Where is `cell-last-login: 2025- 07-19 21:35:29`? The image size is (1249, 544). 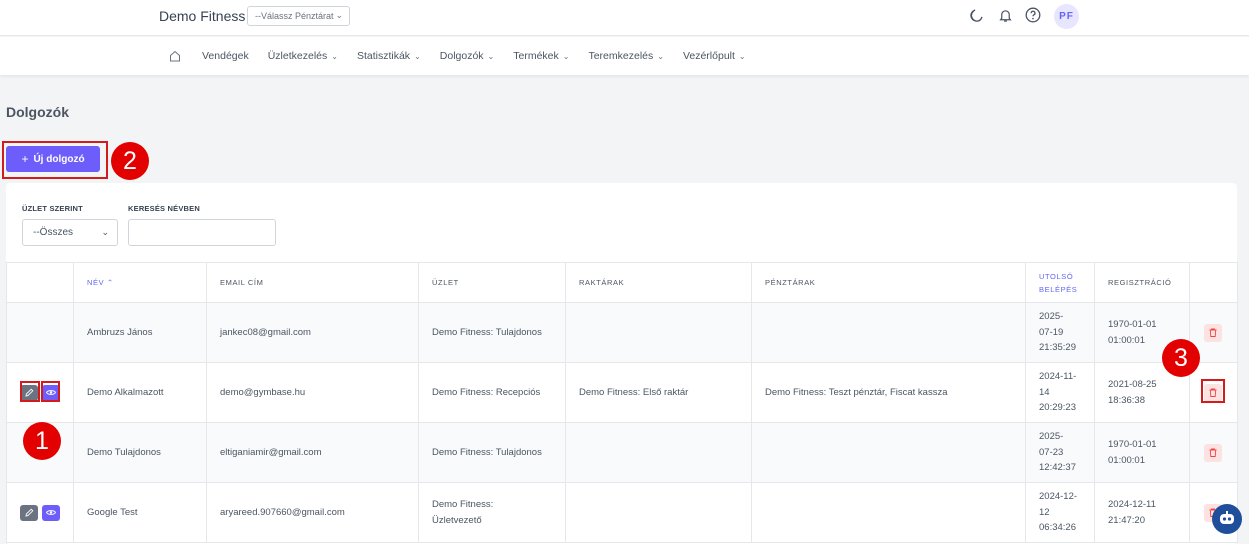
cell-last-login: 2025- 07-19 21:35:29 is located at coordinates (1060, 332).